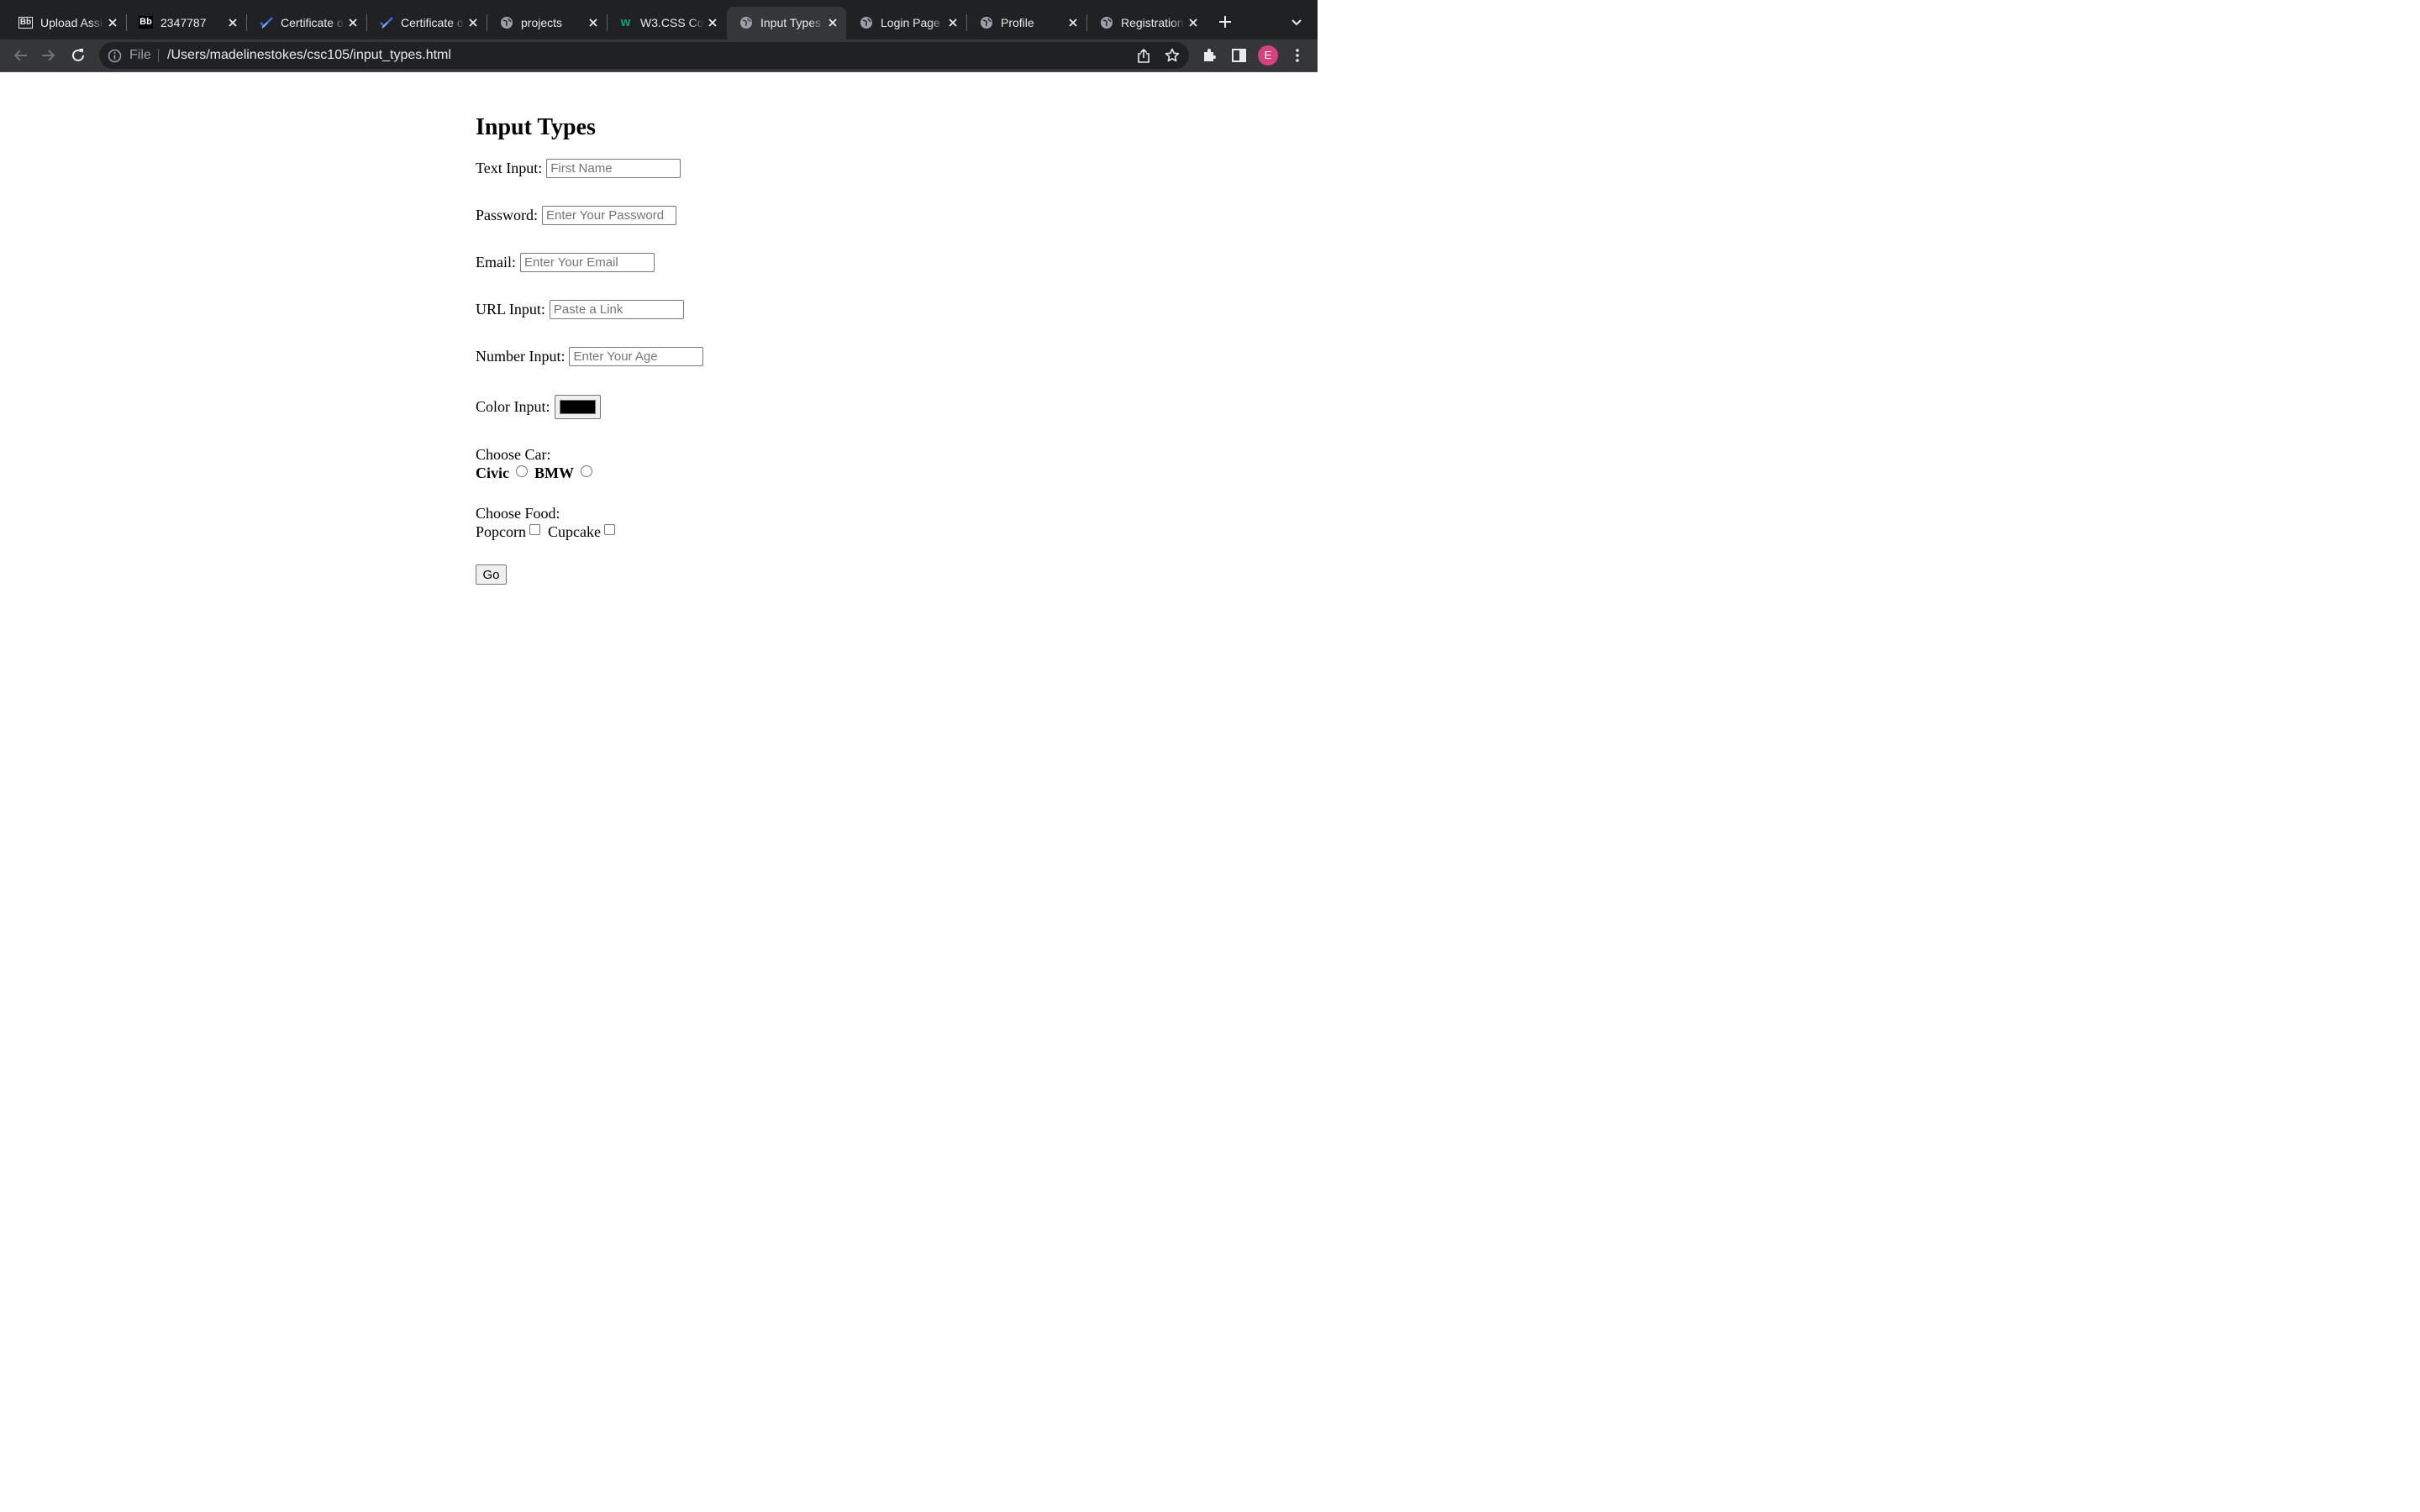 The image size is (2420, 1512). I want to click on url-input, so click(616, 309).